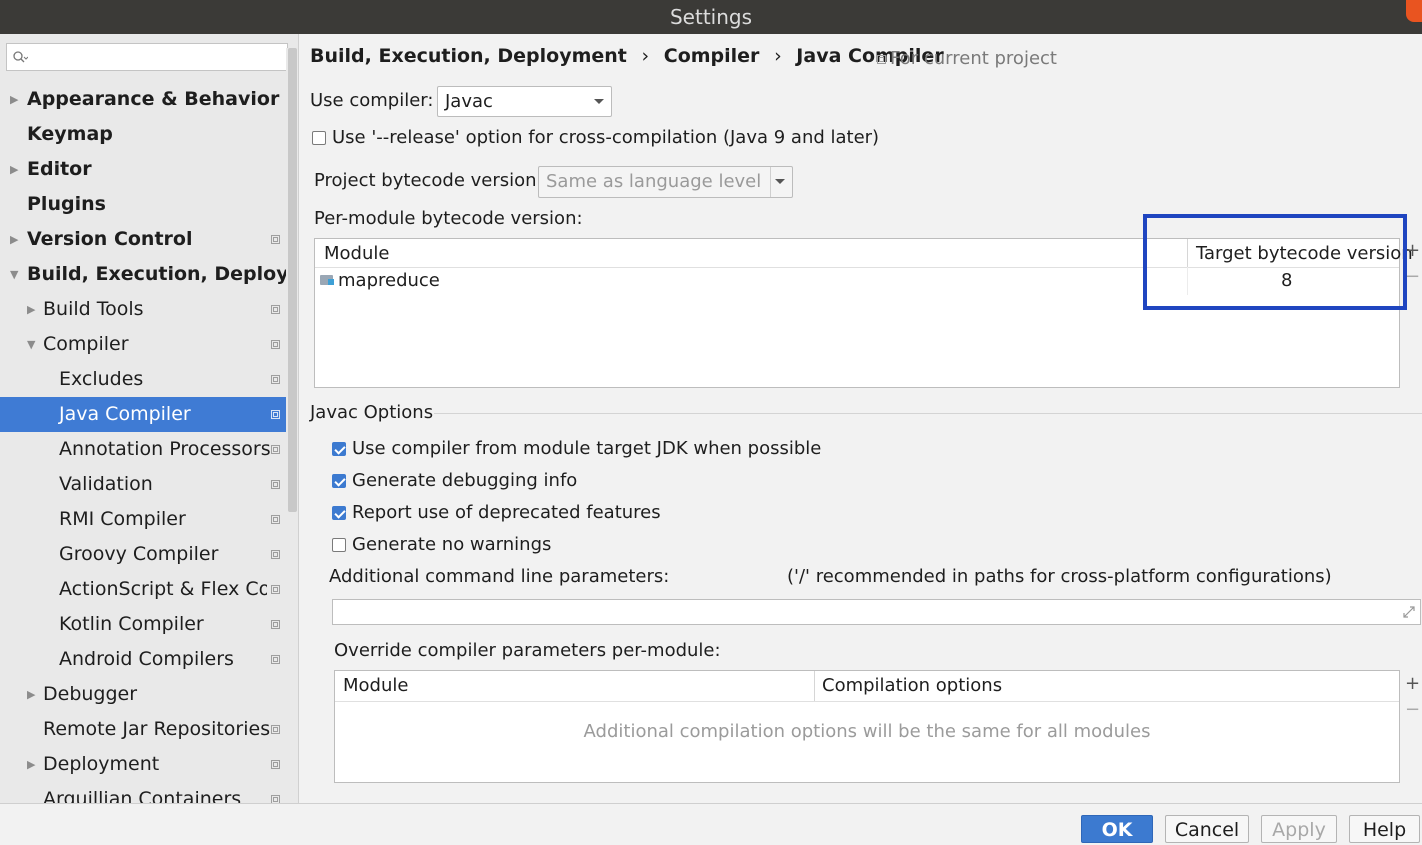 The image size is (1422, 845). I want to click on sidebar-item-label: Annotation Processors, so click(165, 449).